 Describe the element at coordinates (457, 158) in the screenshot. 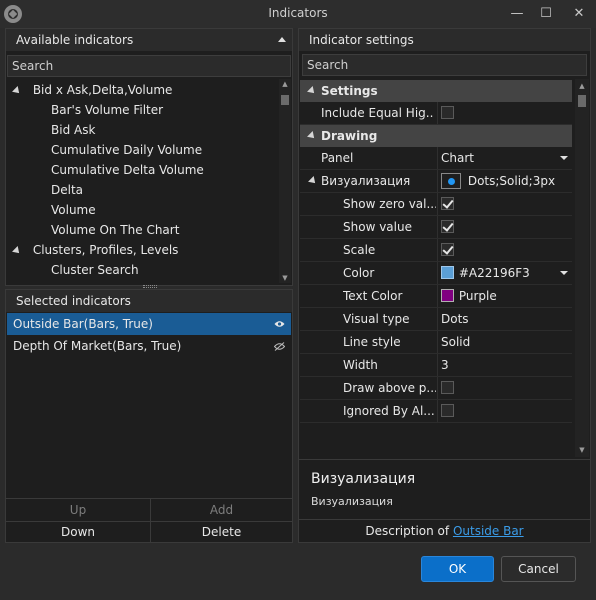

I see `prop-value: Chart` at that location.